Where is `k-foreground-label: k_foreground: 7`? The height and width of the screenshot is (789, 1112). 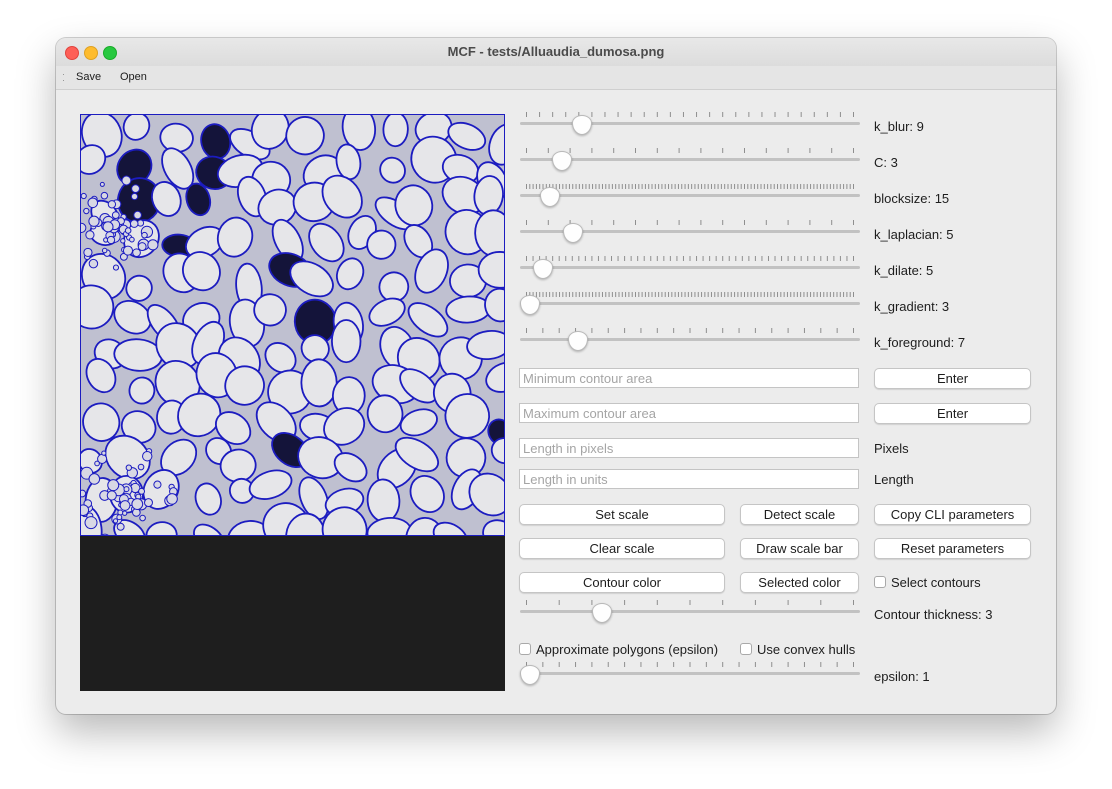
k-foreground-label: k_foreground: 7 is located at coordinates (920, 342).